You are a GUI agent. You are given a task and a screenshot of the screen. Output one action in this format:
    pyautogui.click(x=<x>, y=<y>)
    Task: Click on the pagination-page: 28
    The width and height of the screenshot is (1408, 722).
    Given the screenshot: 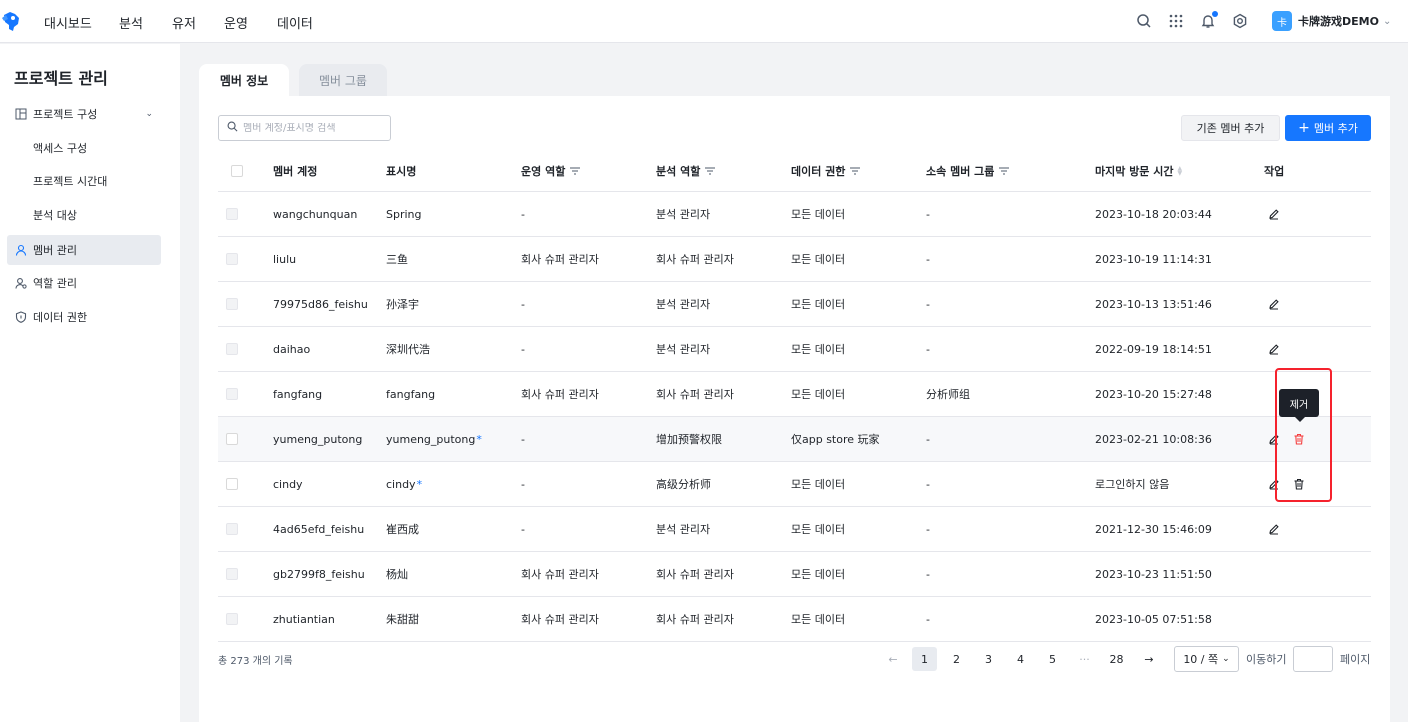 What is the action you would take?
    pyautogui.click(x=1116, y=659)
    